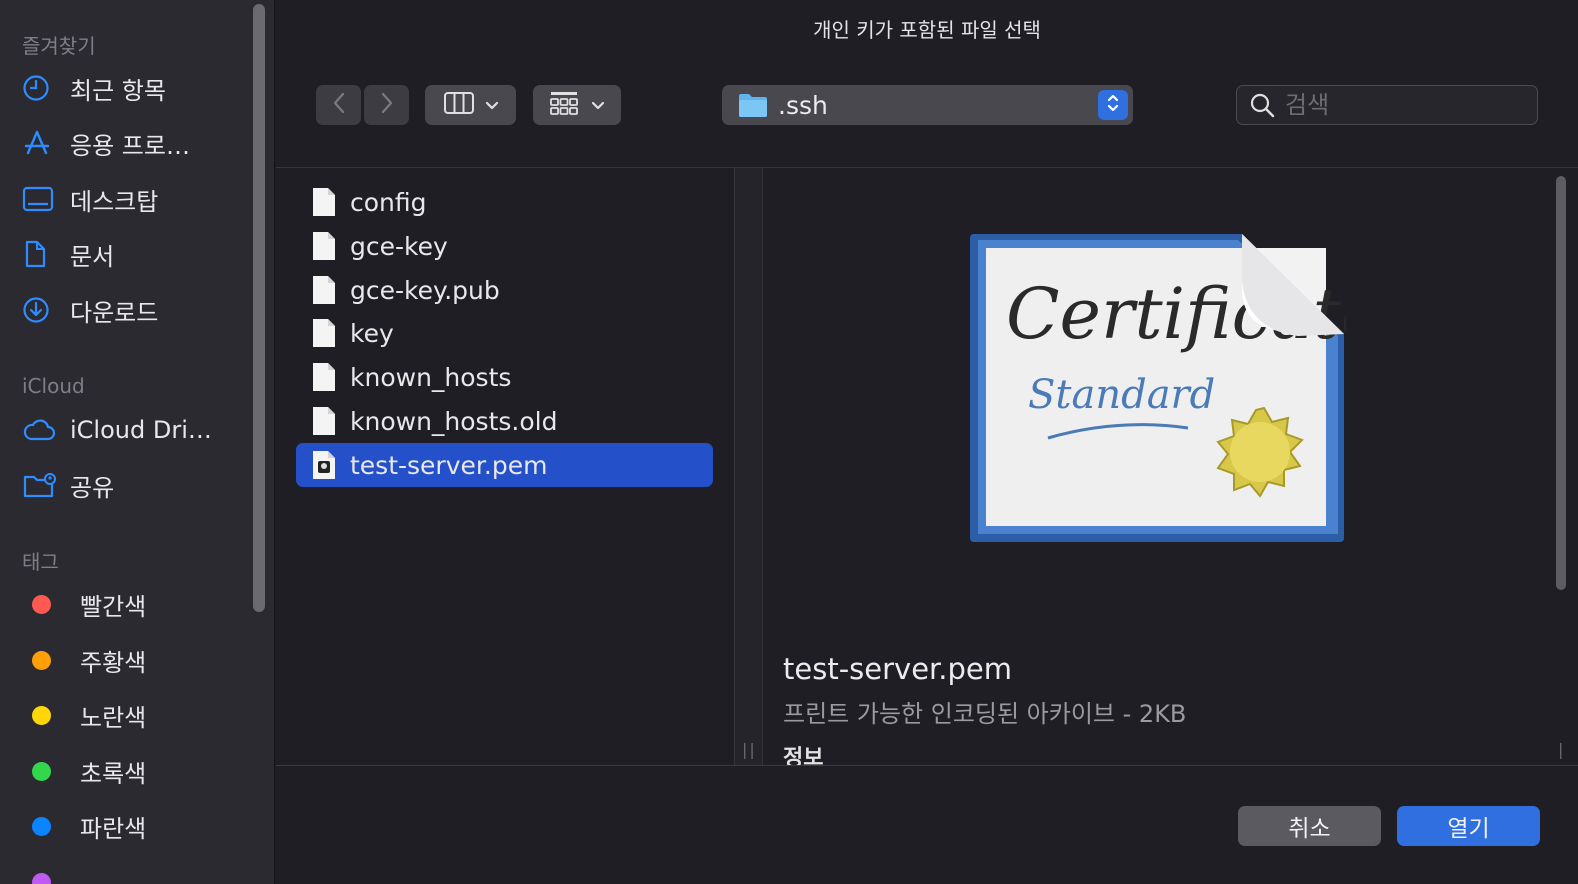 The width and height of the screenshot is (1578, 884). What do you see at coordinates (1561, 749) in the screenshot?
I see `column-resize-handle-right: |` at bounding box center [1561, 749].